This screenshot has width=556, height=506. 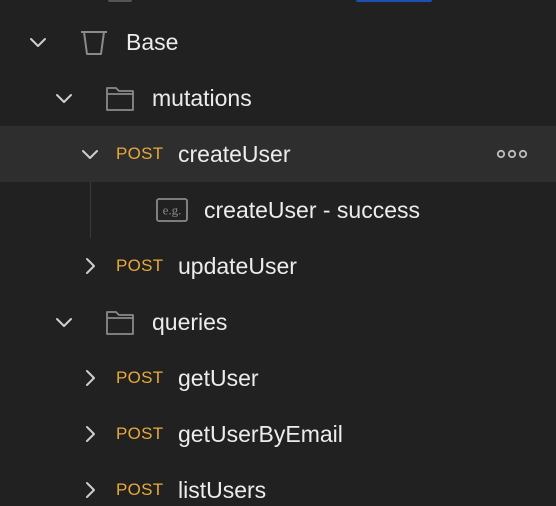 What do you see at coordinates (278, 322) in the screenshot?
I see `folder-row-queries: queries` at bounding box center [278, 322].